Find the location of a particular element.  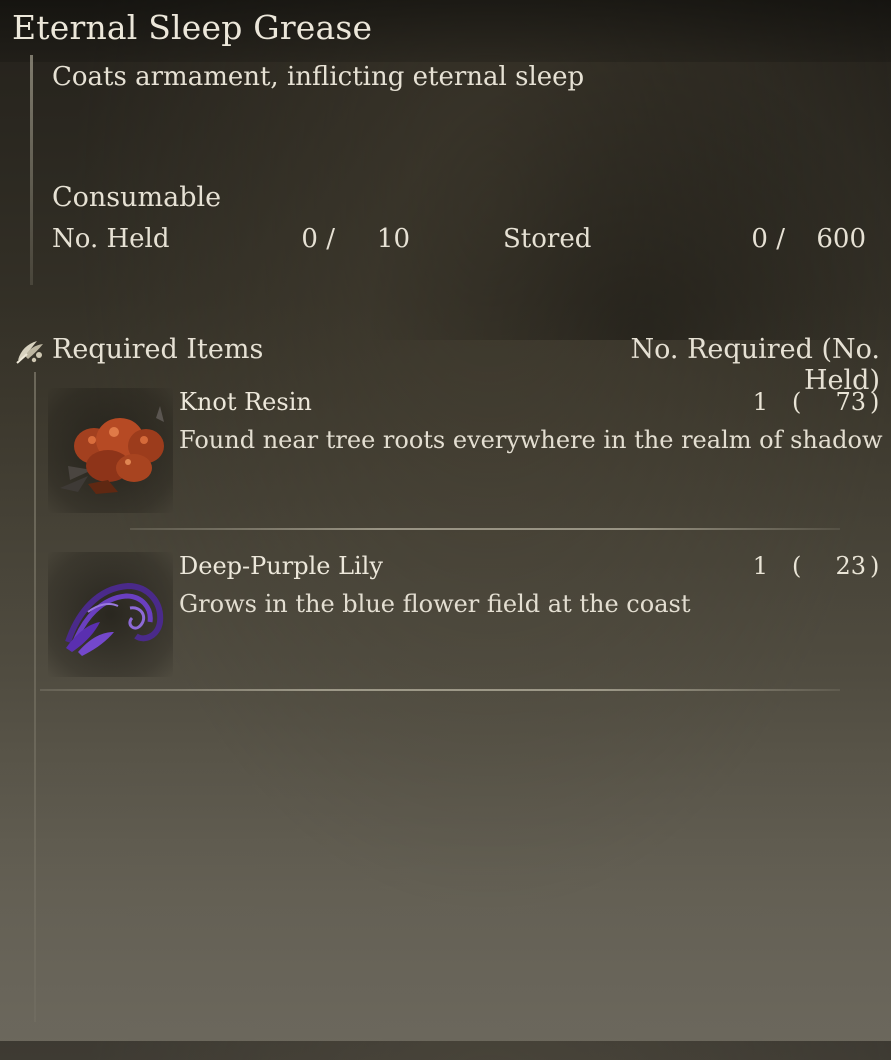

held-label: No. Held is located at coordinates (111, 239).